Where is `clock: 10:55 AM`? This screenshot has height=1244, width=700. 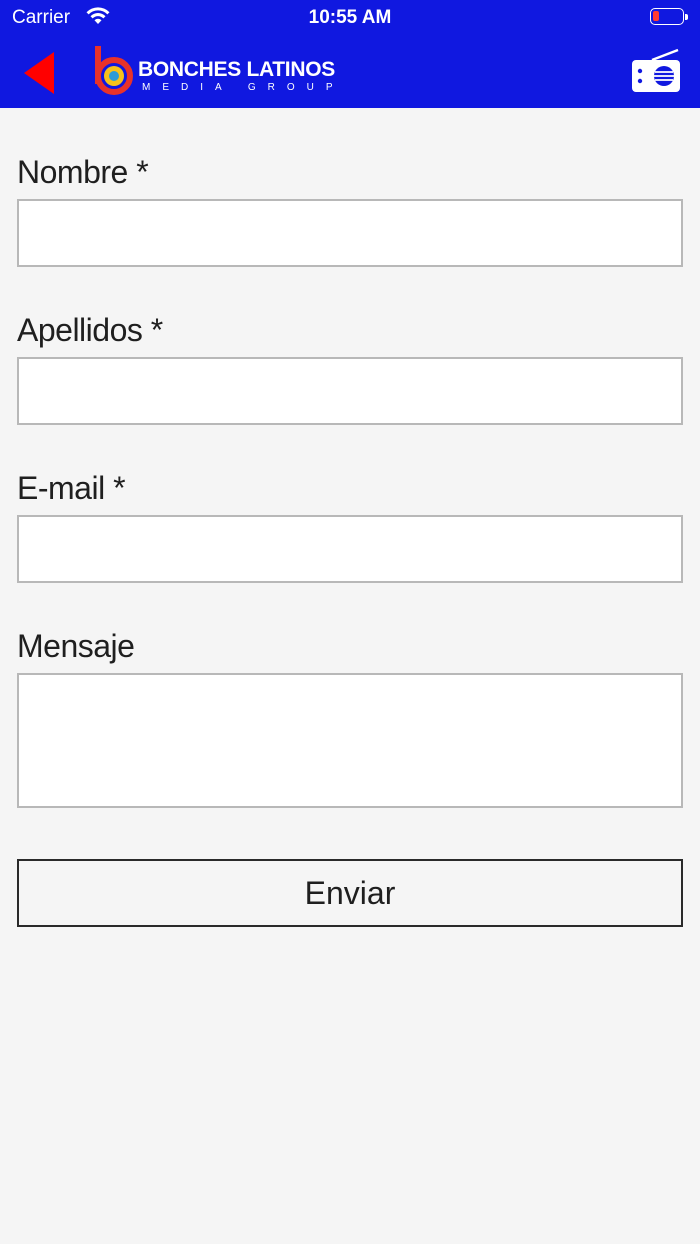 clock: 10:55 AM is located at coordinates (350, 17).